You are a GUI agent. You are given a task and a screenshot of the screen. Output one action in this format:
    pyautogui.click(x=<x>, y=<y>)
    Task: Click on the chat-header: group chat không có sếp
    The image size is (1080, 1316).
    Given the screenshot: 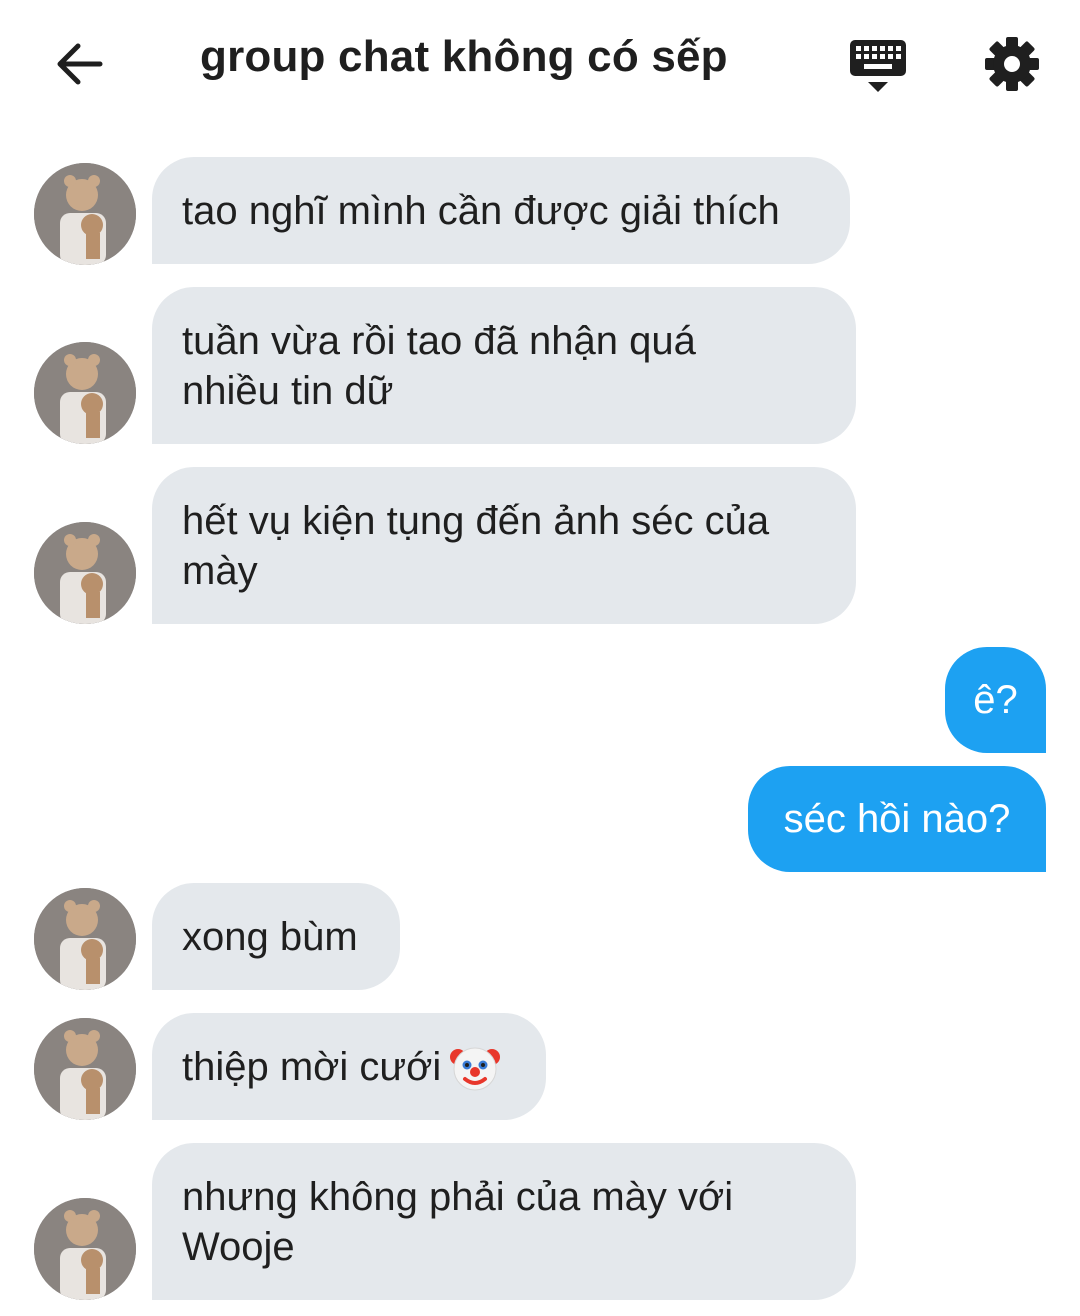 What is the action you would take?
    pyautogui.click(x=540, y=65)
    